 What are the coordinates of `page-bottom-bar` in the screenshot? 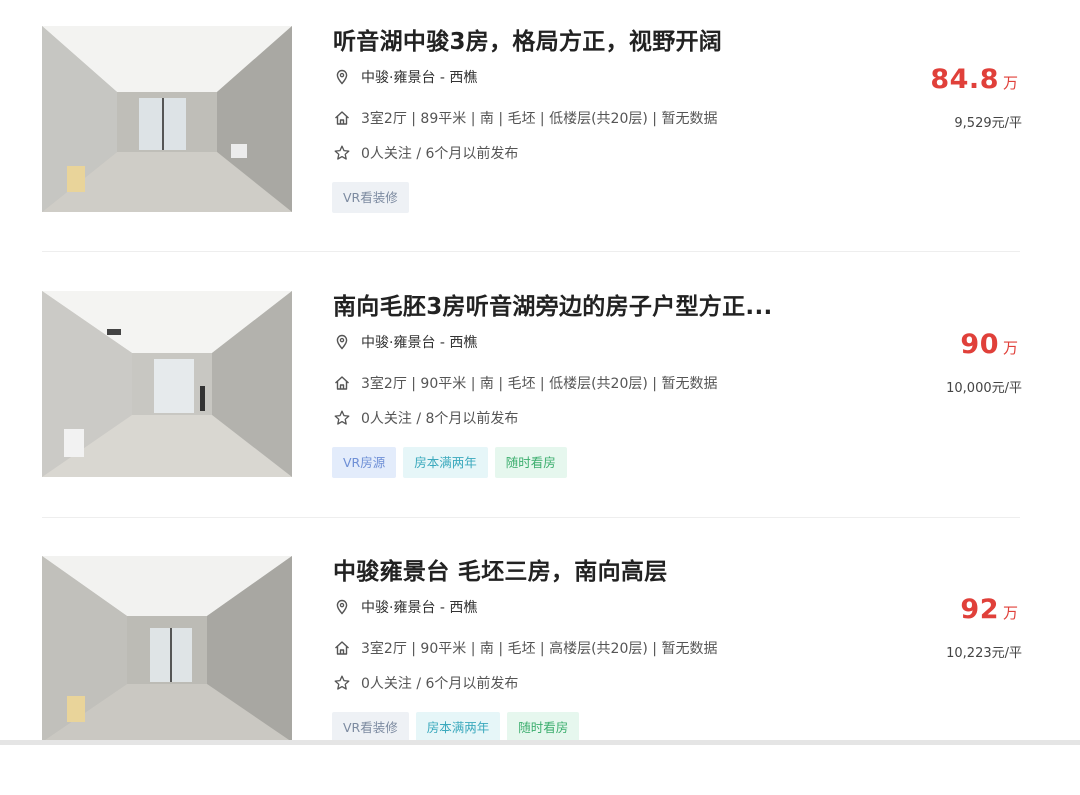 It's located at (540, 742).